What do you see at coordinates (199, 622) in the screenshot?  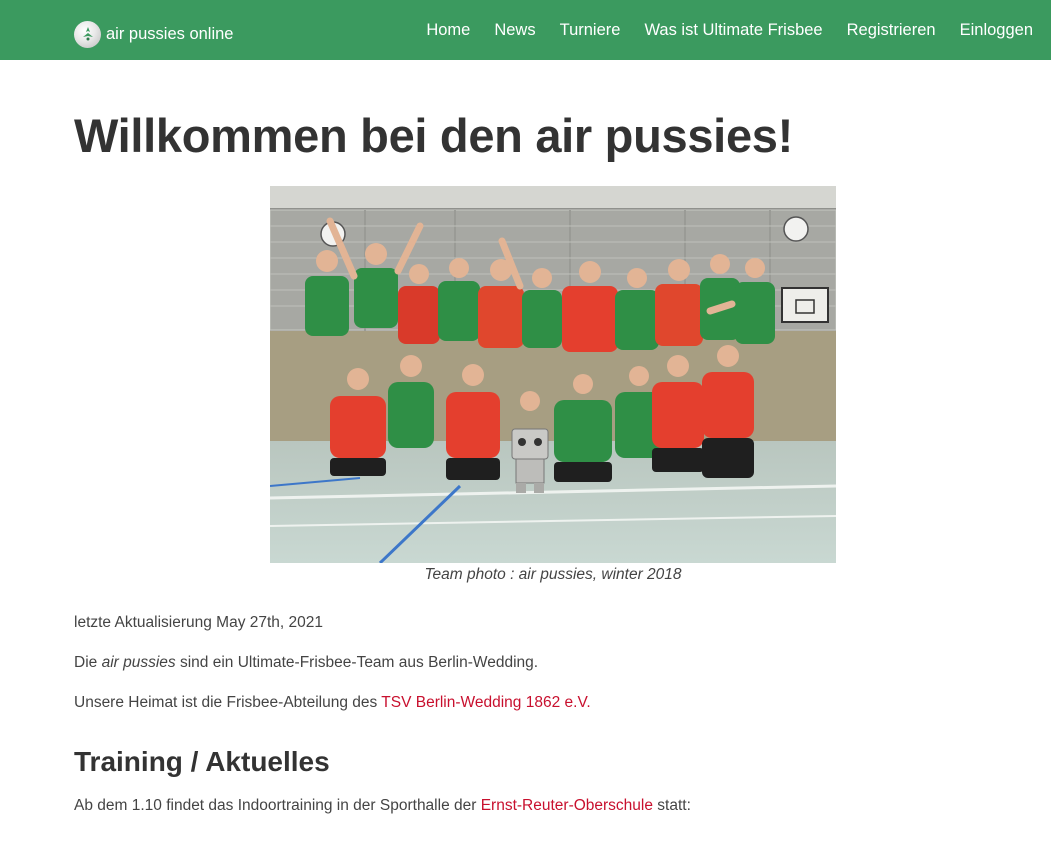 I see `last-update-text: letzte Aktualisierung May 27th, 2021` at bounding box center [199, 622].